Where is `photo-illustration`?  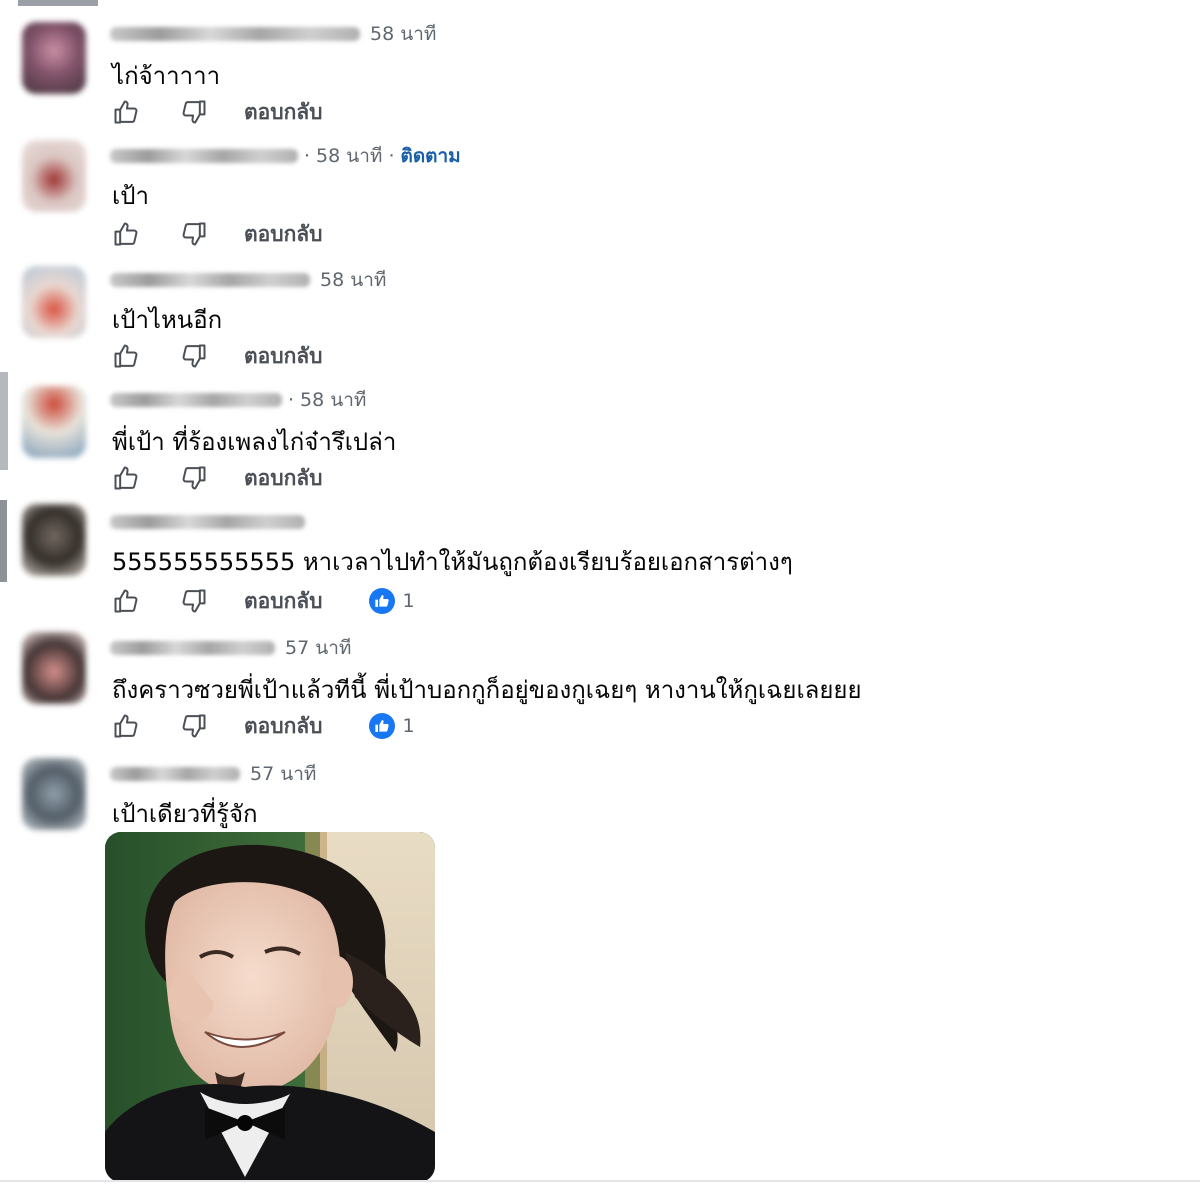
photo-illustration is located at coordinates (270, 1007).